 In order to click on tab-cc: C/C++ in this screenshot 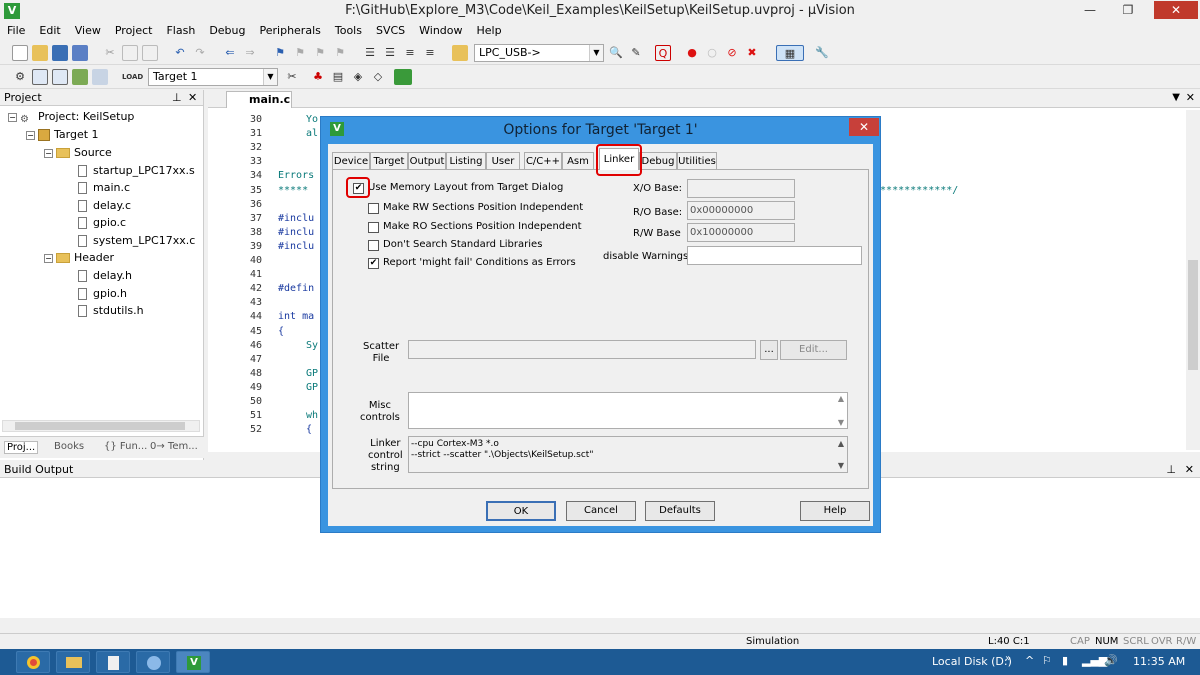, I will do `click(543, 161)`.